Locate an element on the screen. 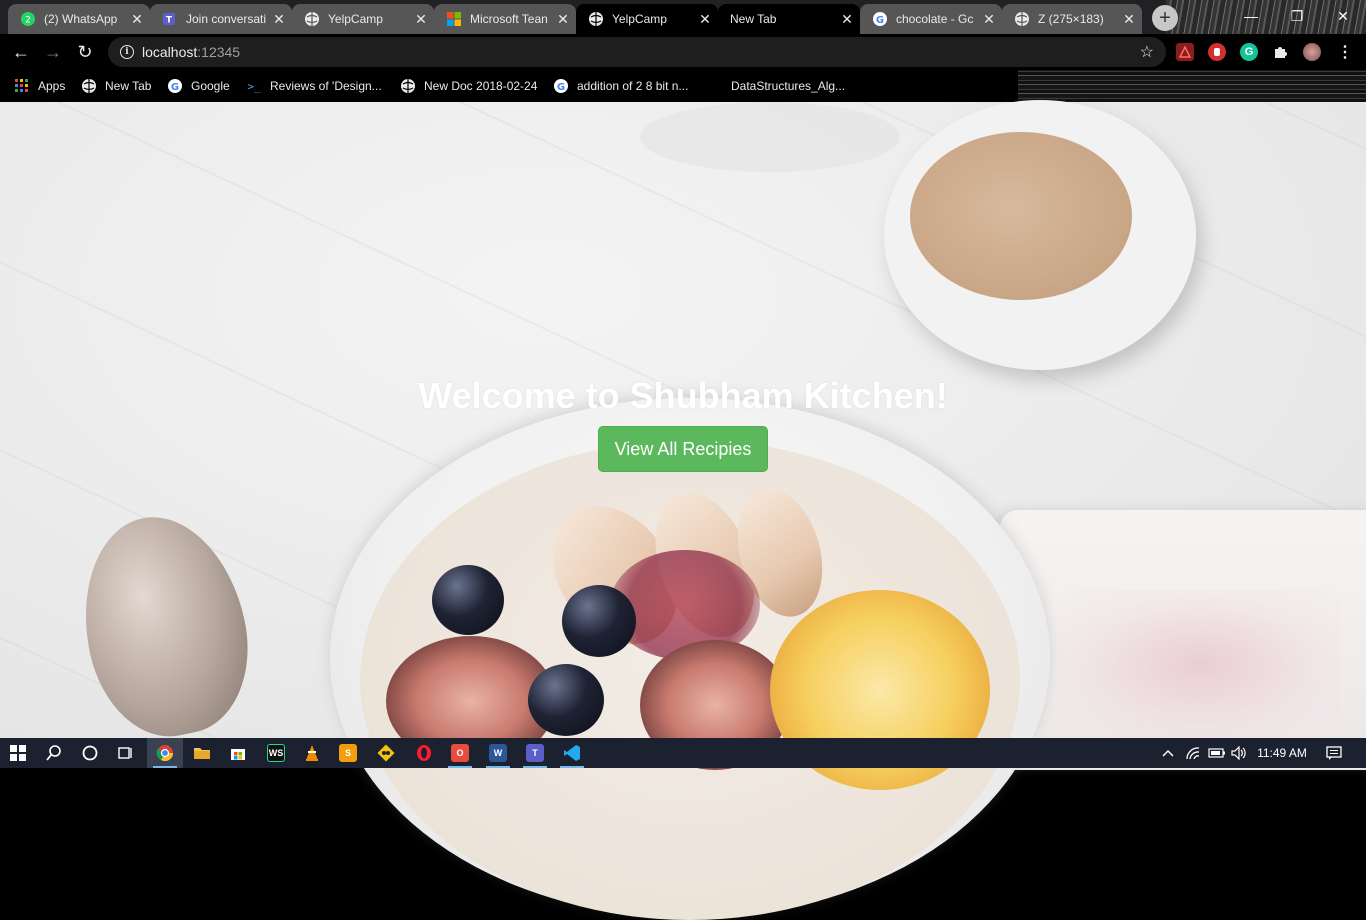 The image size is (1366, 920). tab-title: YelpCamp is located at coordinates (355, 19).